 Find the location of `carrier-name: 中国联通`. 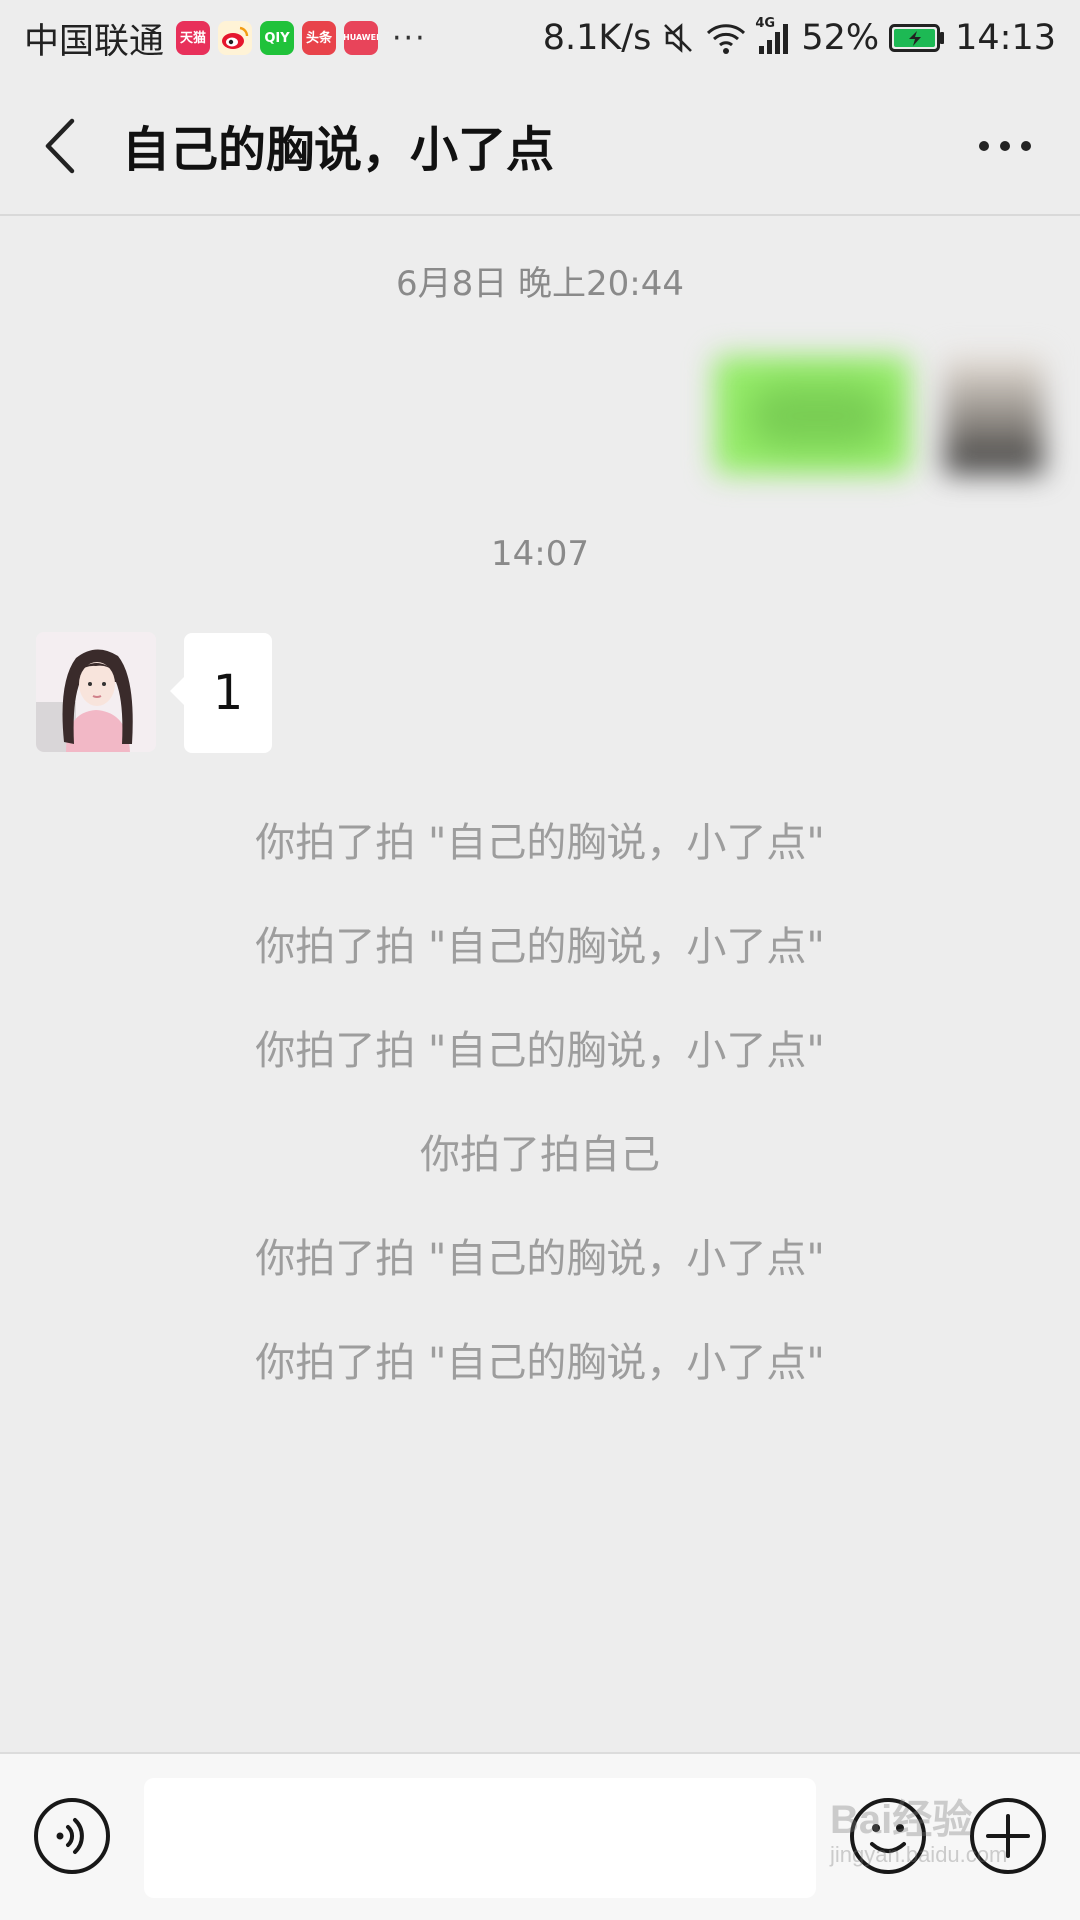

carrier-name: 中国联通 is located at coordinates (94, 41).